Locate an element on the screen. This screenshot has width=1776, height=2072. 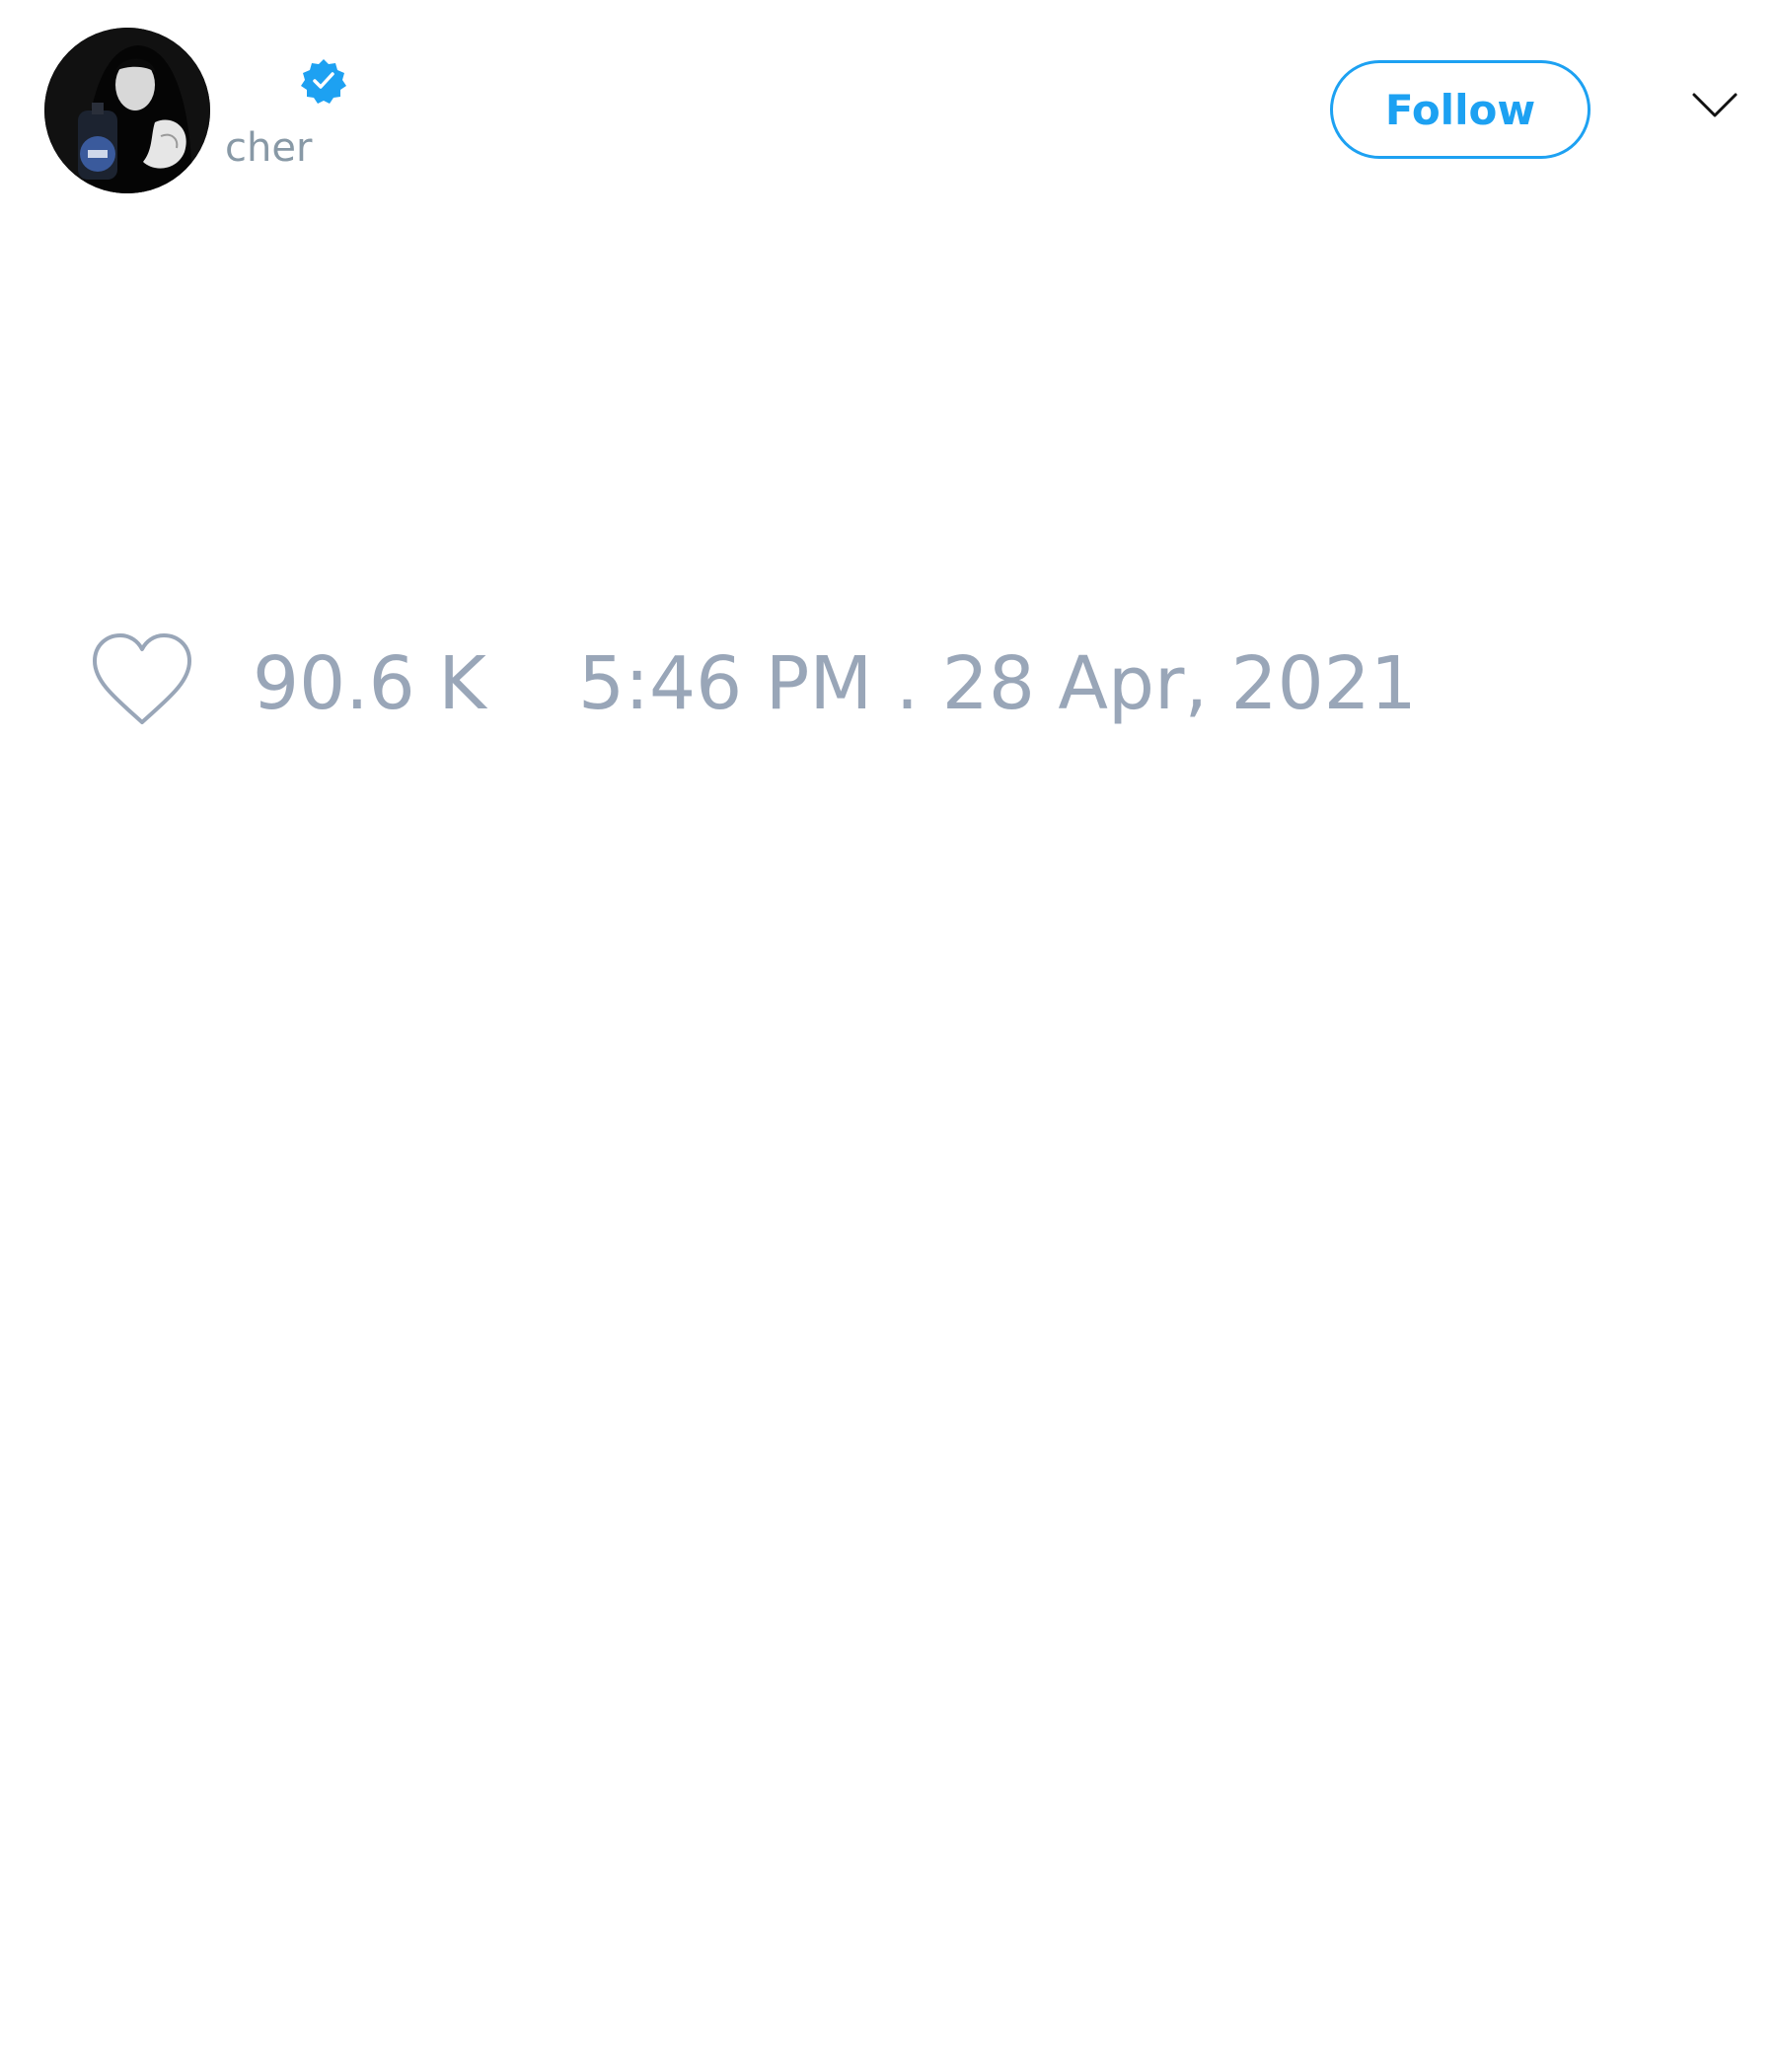
avatar-image is located at coordinates (127, 111).